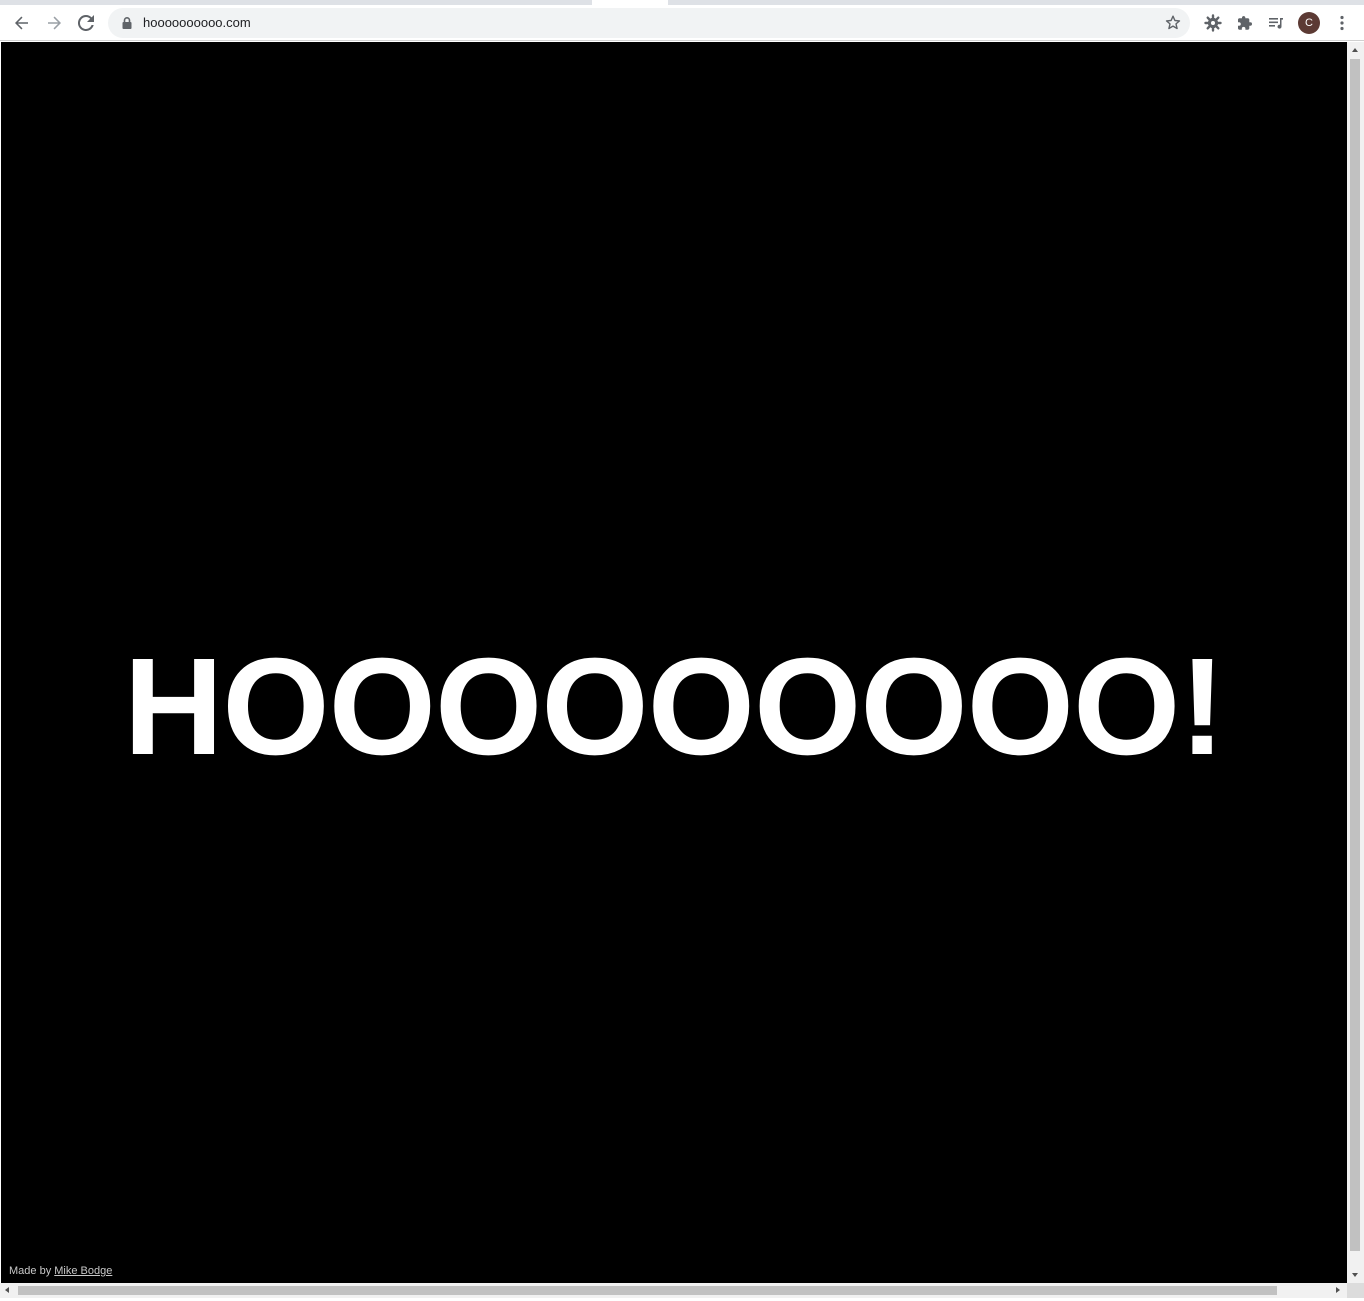 The image size is (1364, 1301). What do you see at coordinates (83, 1271) in the screenshot?
I see `author-link: Mike Bodge` at bounding box center [83, 1271].